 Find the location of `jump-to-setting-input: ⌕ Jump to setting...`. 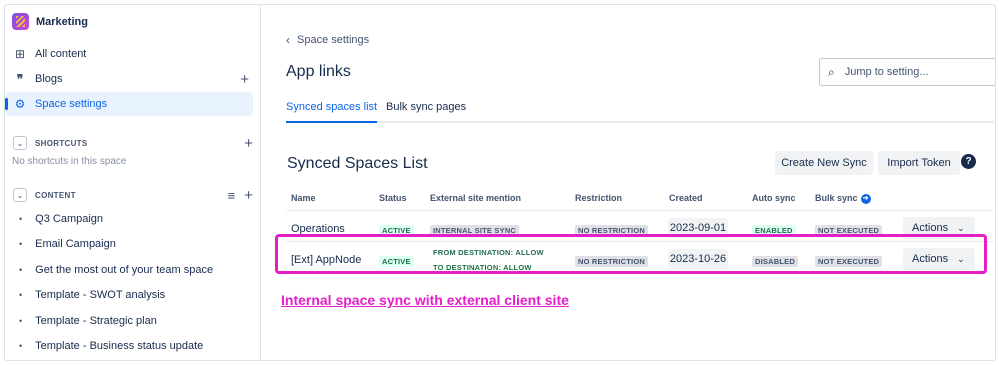

jump-to-setting-input: ⌕ Jump to setting... is located at coordinates (907, 72).